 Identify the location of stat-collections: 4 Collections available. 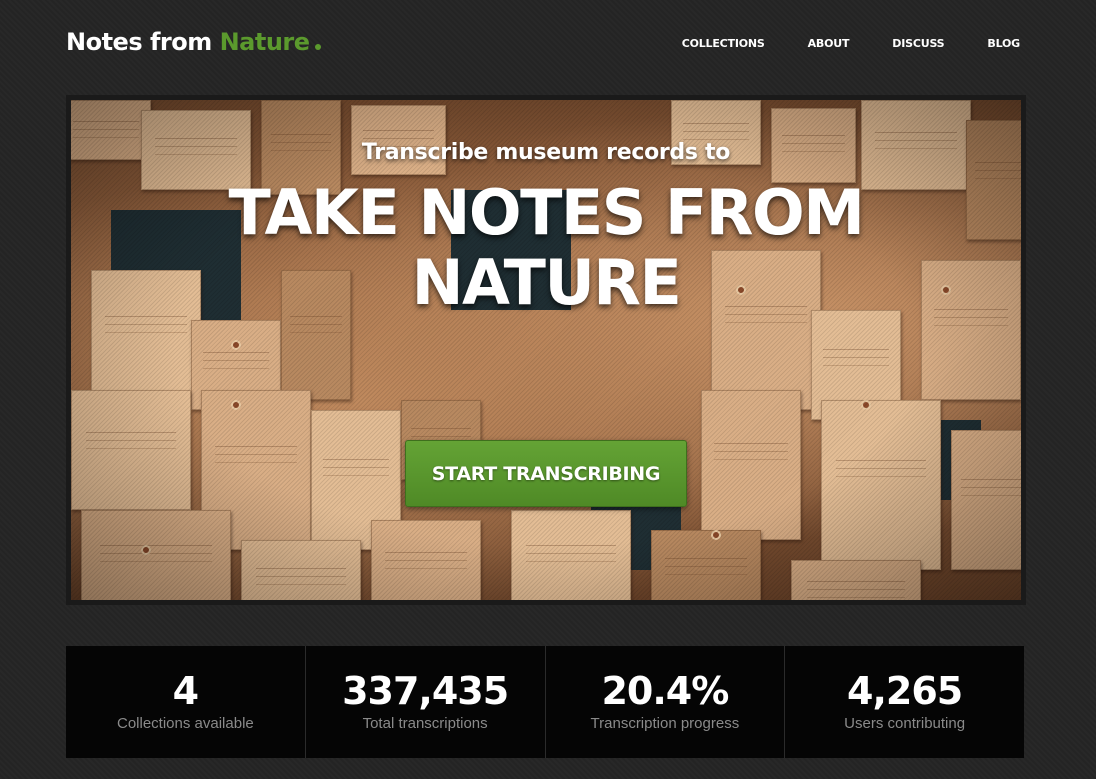
(186, 702).